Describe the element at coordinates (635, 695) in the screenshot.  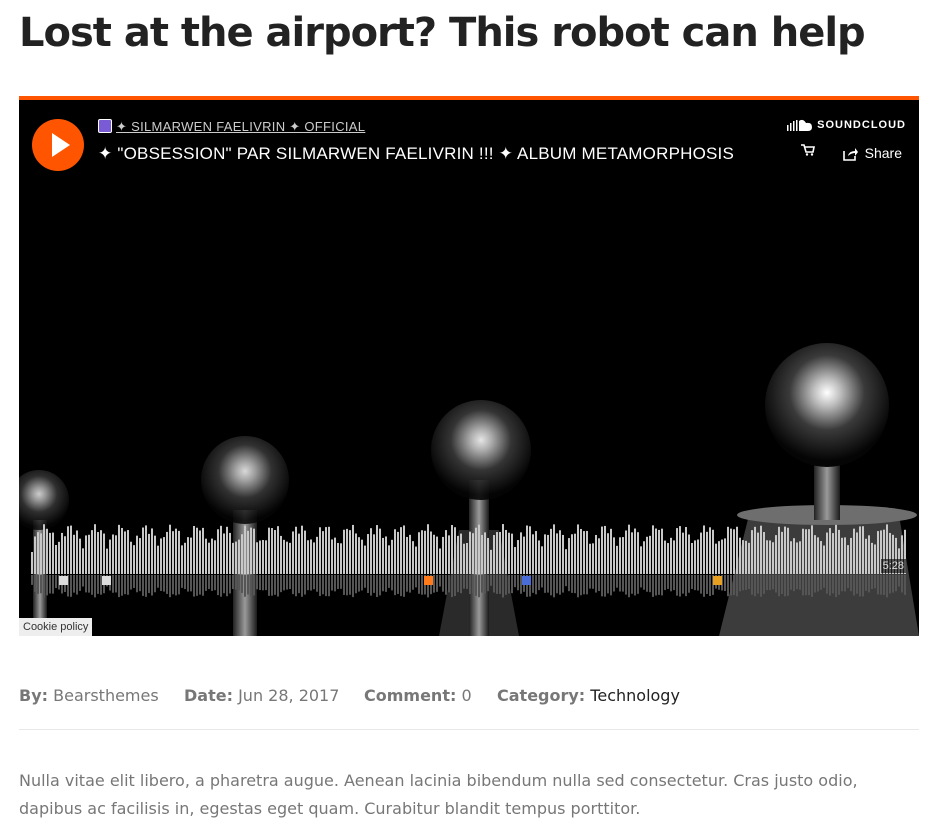
I see `meta-category-value: Technology` at that location.